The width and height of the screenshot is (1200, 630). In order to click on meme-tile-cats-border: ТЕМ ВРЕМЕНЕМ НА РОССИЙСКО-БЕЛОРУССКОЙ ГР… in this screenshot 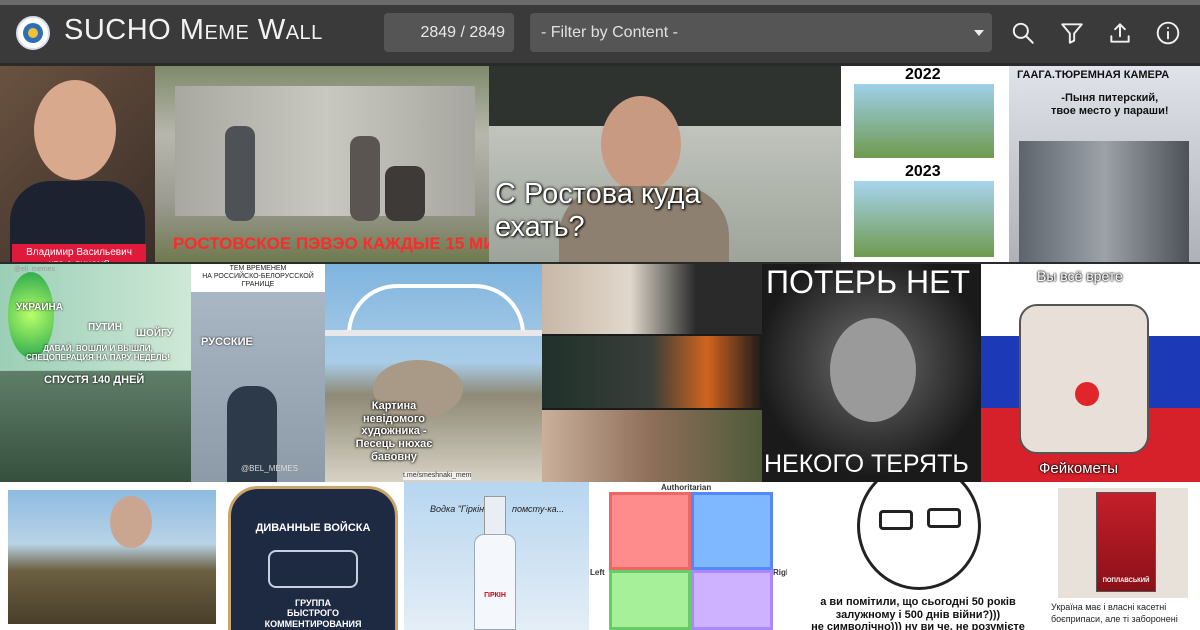, I will do `click(258, 373)`.